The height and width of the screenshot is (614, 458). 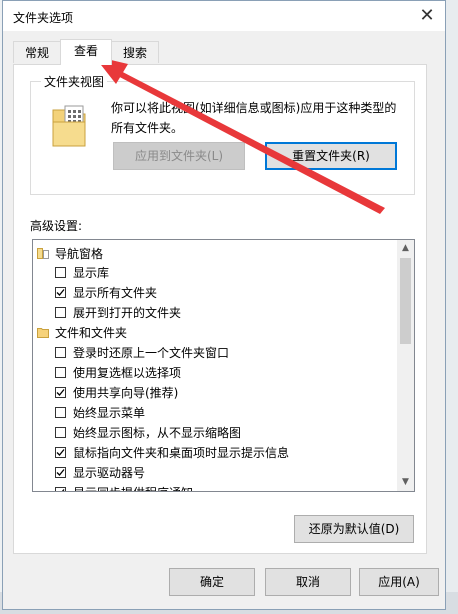 What do you see at coordinates (60, 292) in the screenshot?
I see `checkbox-show-all-folders` at bounding box center [60, 292].